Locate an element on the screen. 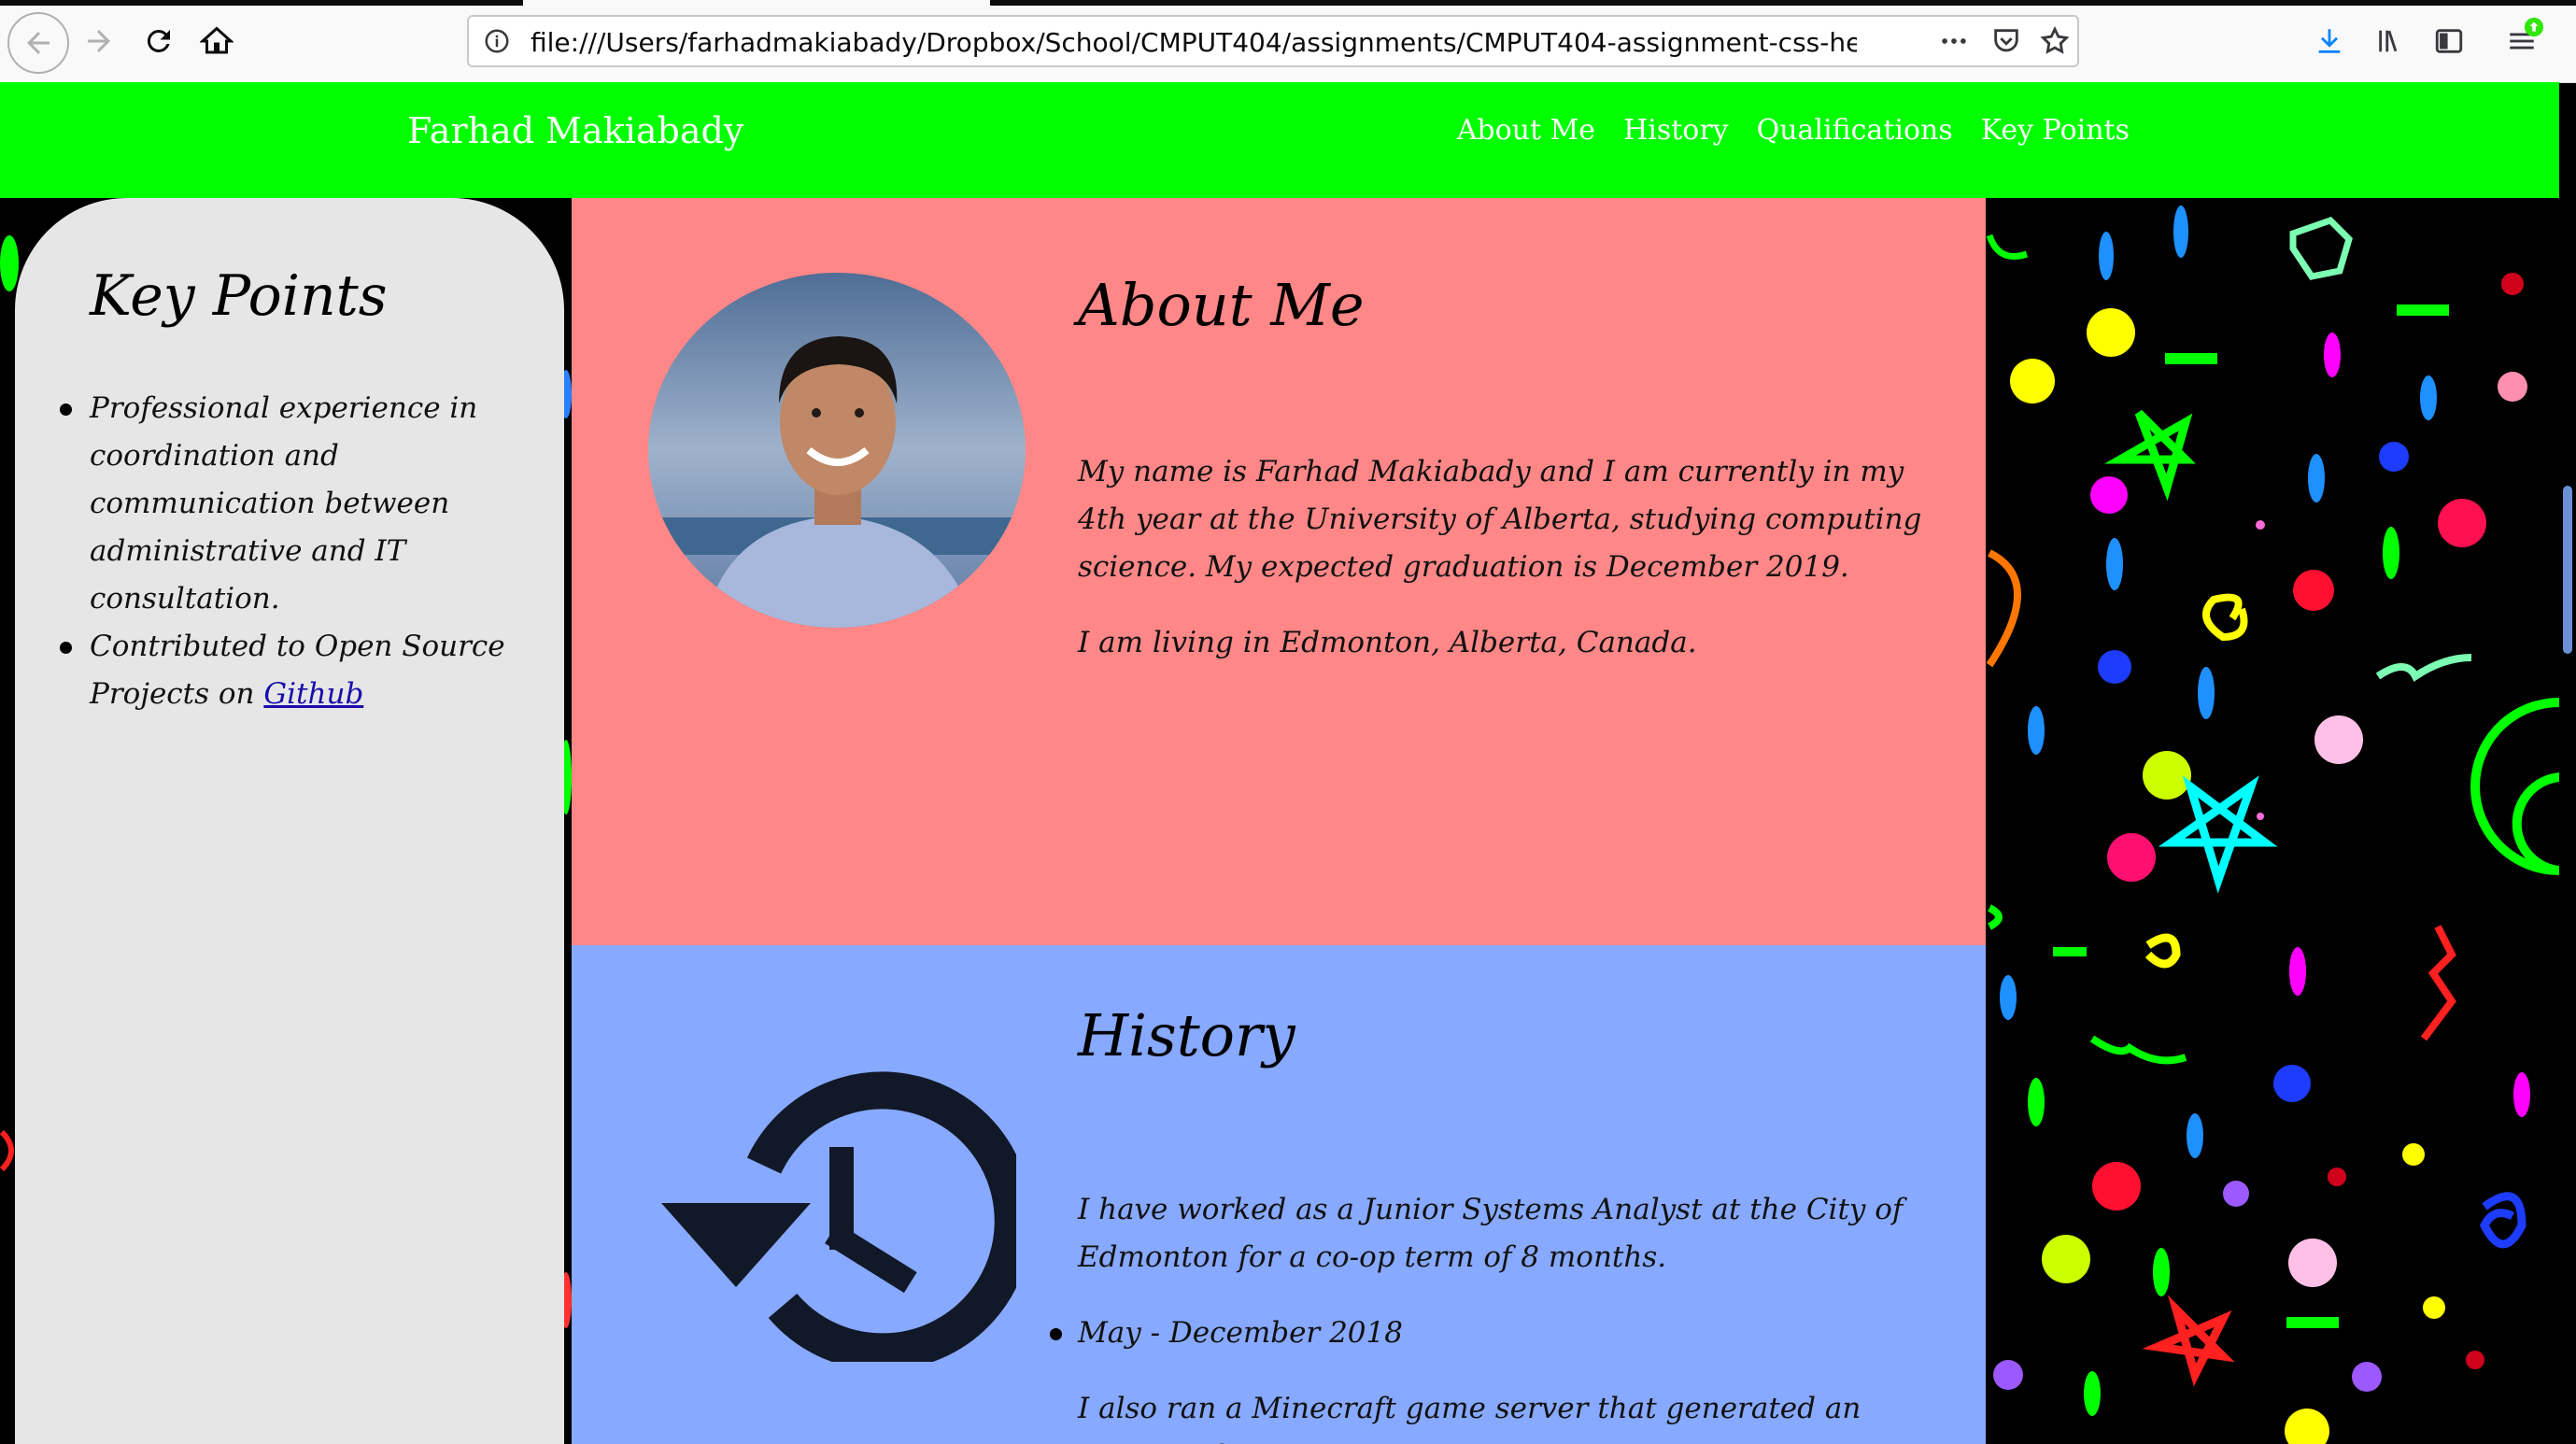 The width and height of the screenshot is (2576, 1444). sidebar-icon is located at coordinates (2449, 41).